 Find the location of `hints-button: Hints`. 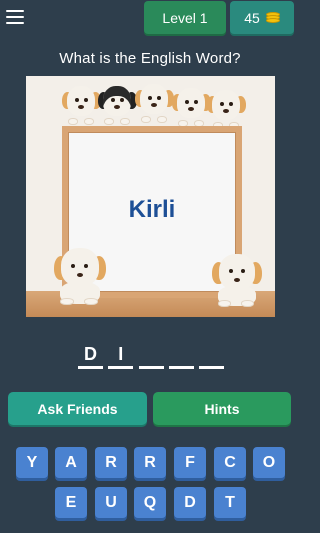

hints-button: Hints is located at coordinates (222, 408).